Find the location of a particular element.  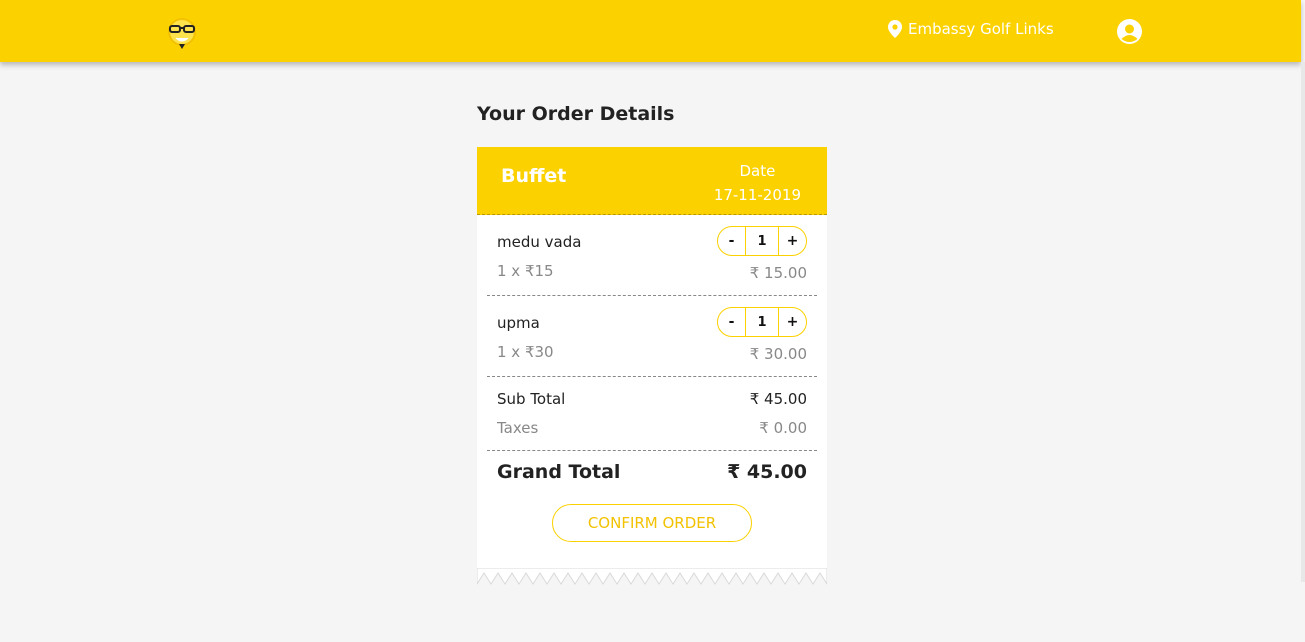

top-navbar: Embassy Golf Links is located at coordinates (650, 31).